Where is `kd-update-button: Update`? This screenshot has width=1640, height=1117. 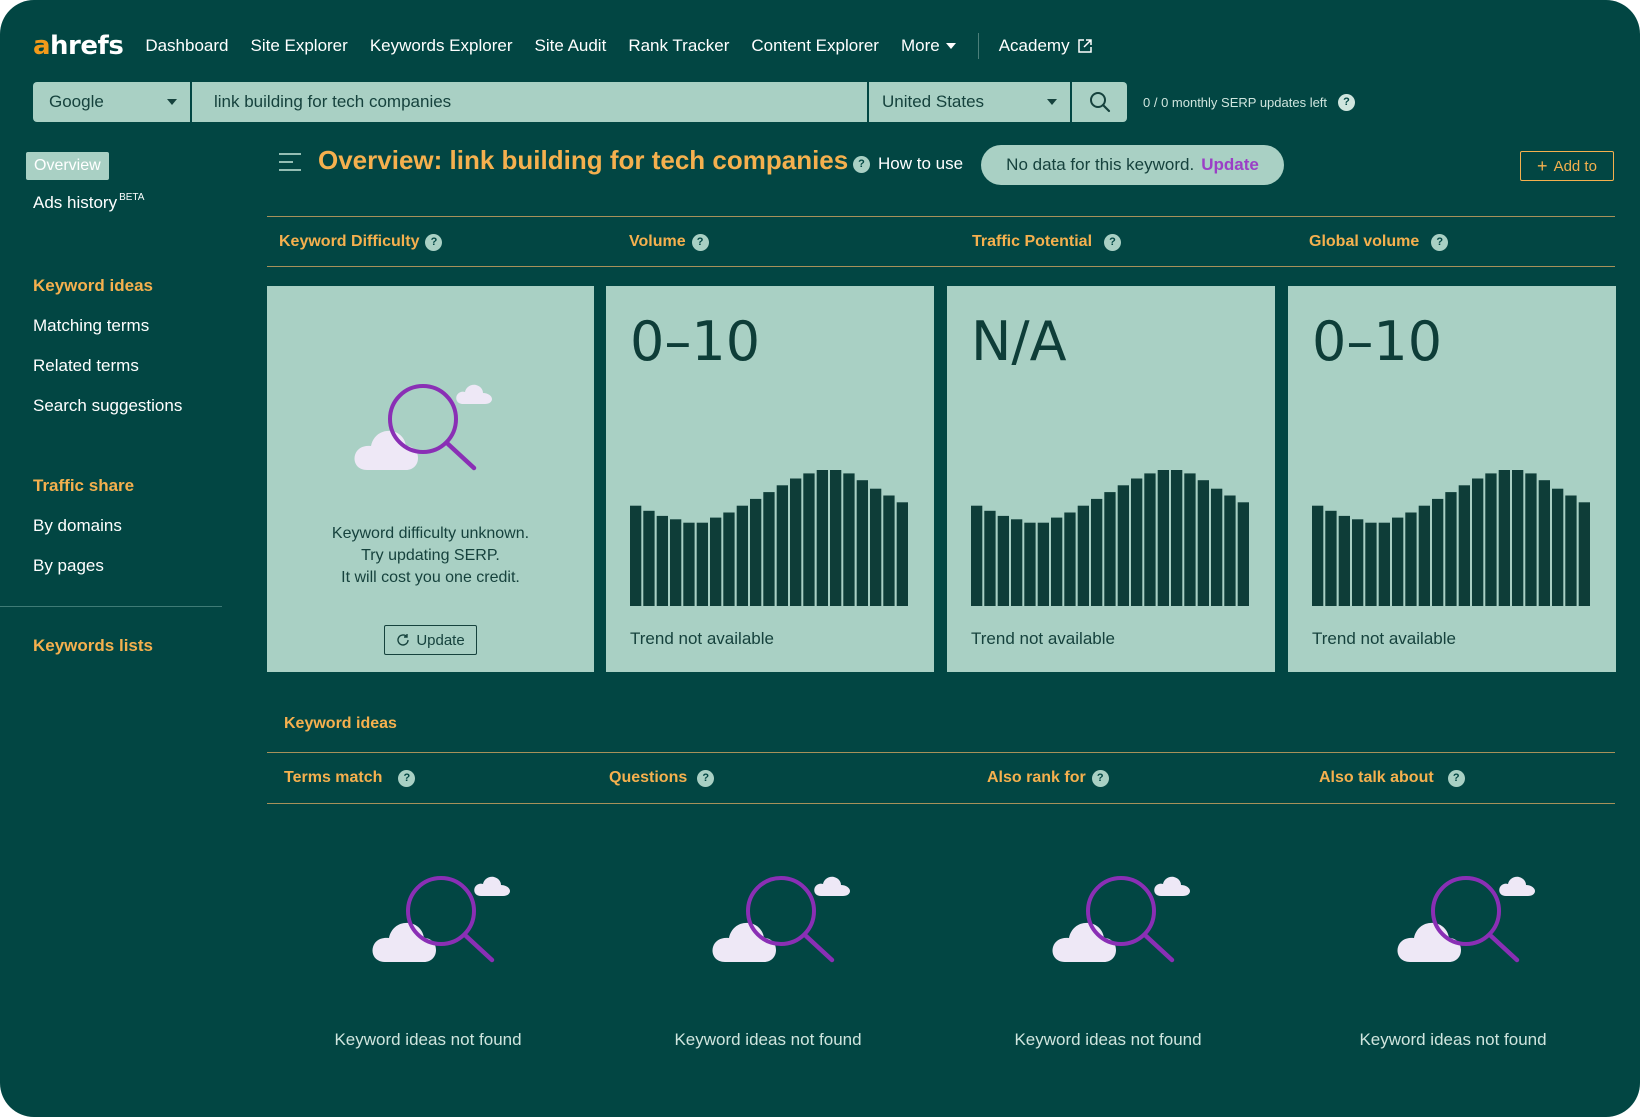
kd-update-button: Update is located at coordinates (430, 640).